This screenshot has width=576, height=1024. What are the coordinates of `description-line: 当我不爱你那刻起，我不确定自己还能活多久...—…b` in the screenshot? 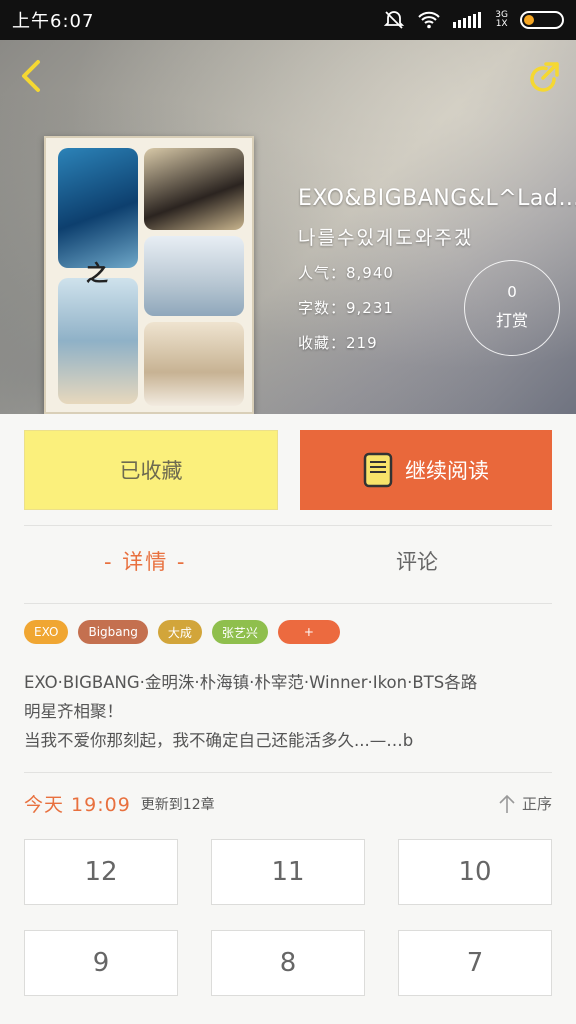 It's located at (219, 740).